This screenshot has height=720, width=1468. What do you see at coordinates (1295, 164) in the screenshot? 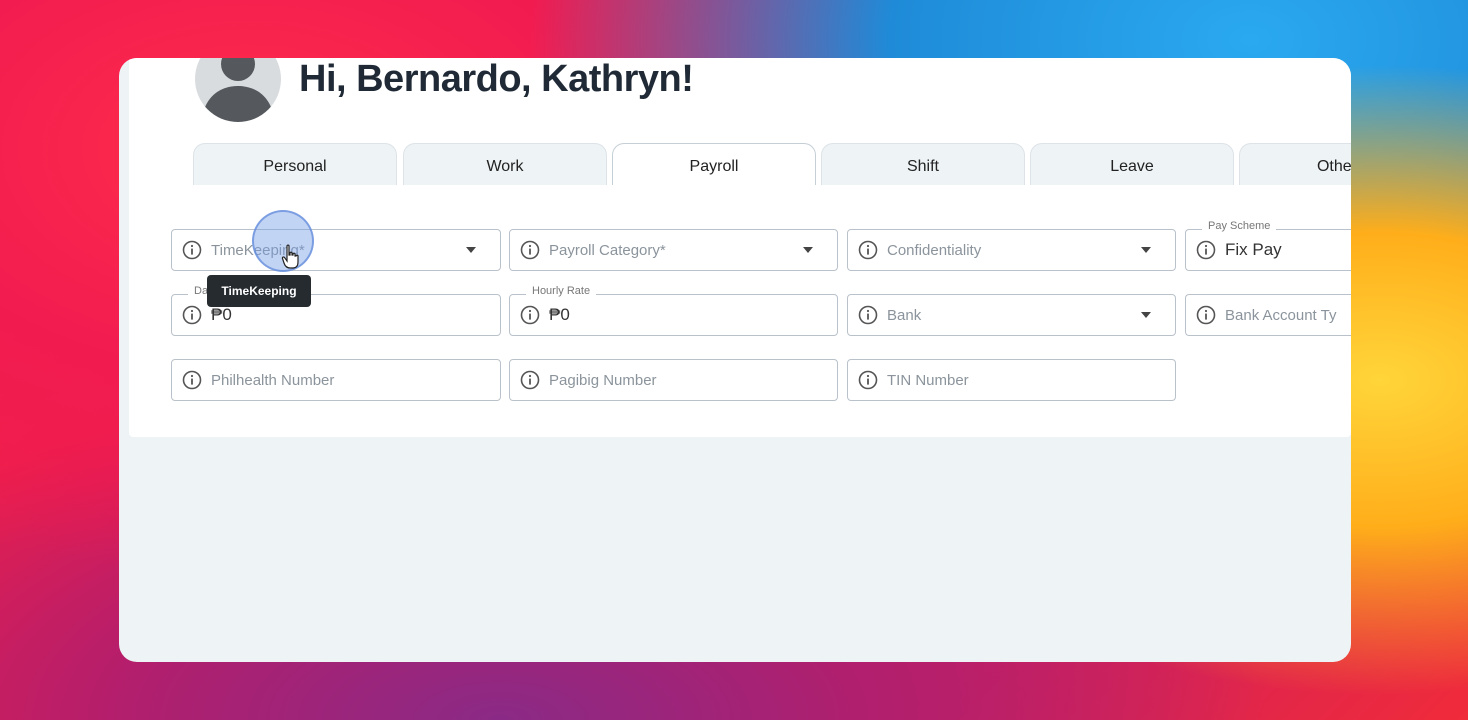
I see `tab-others: Others` at bounding box center [1295, 164].